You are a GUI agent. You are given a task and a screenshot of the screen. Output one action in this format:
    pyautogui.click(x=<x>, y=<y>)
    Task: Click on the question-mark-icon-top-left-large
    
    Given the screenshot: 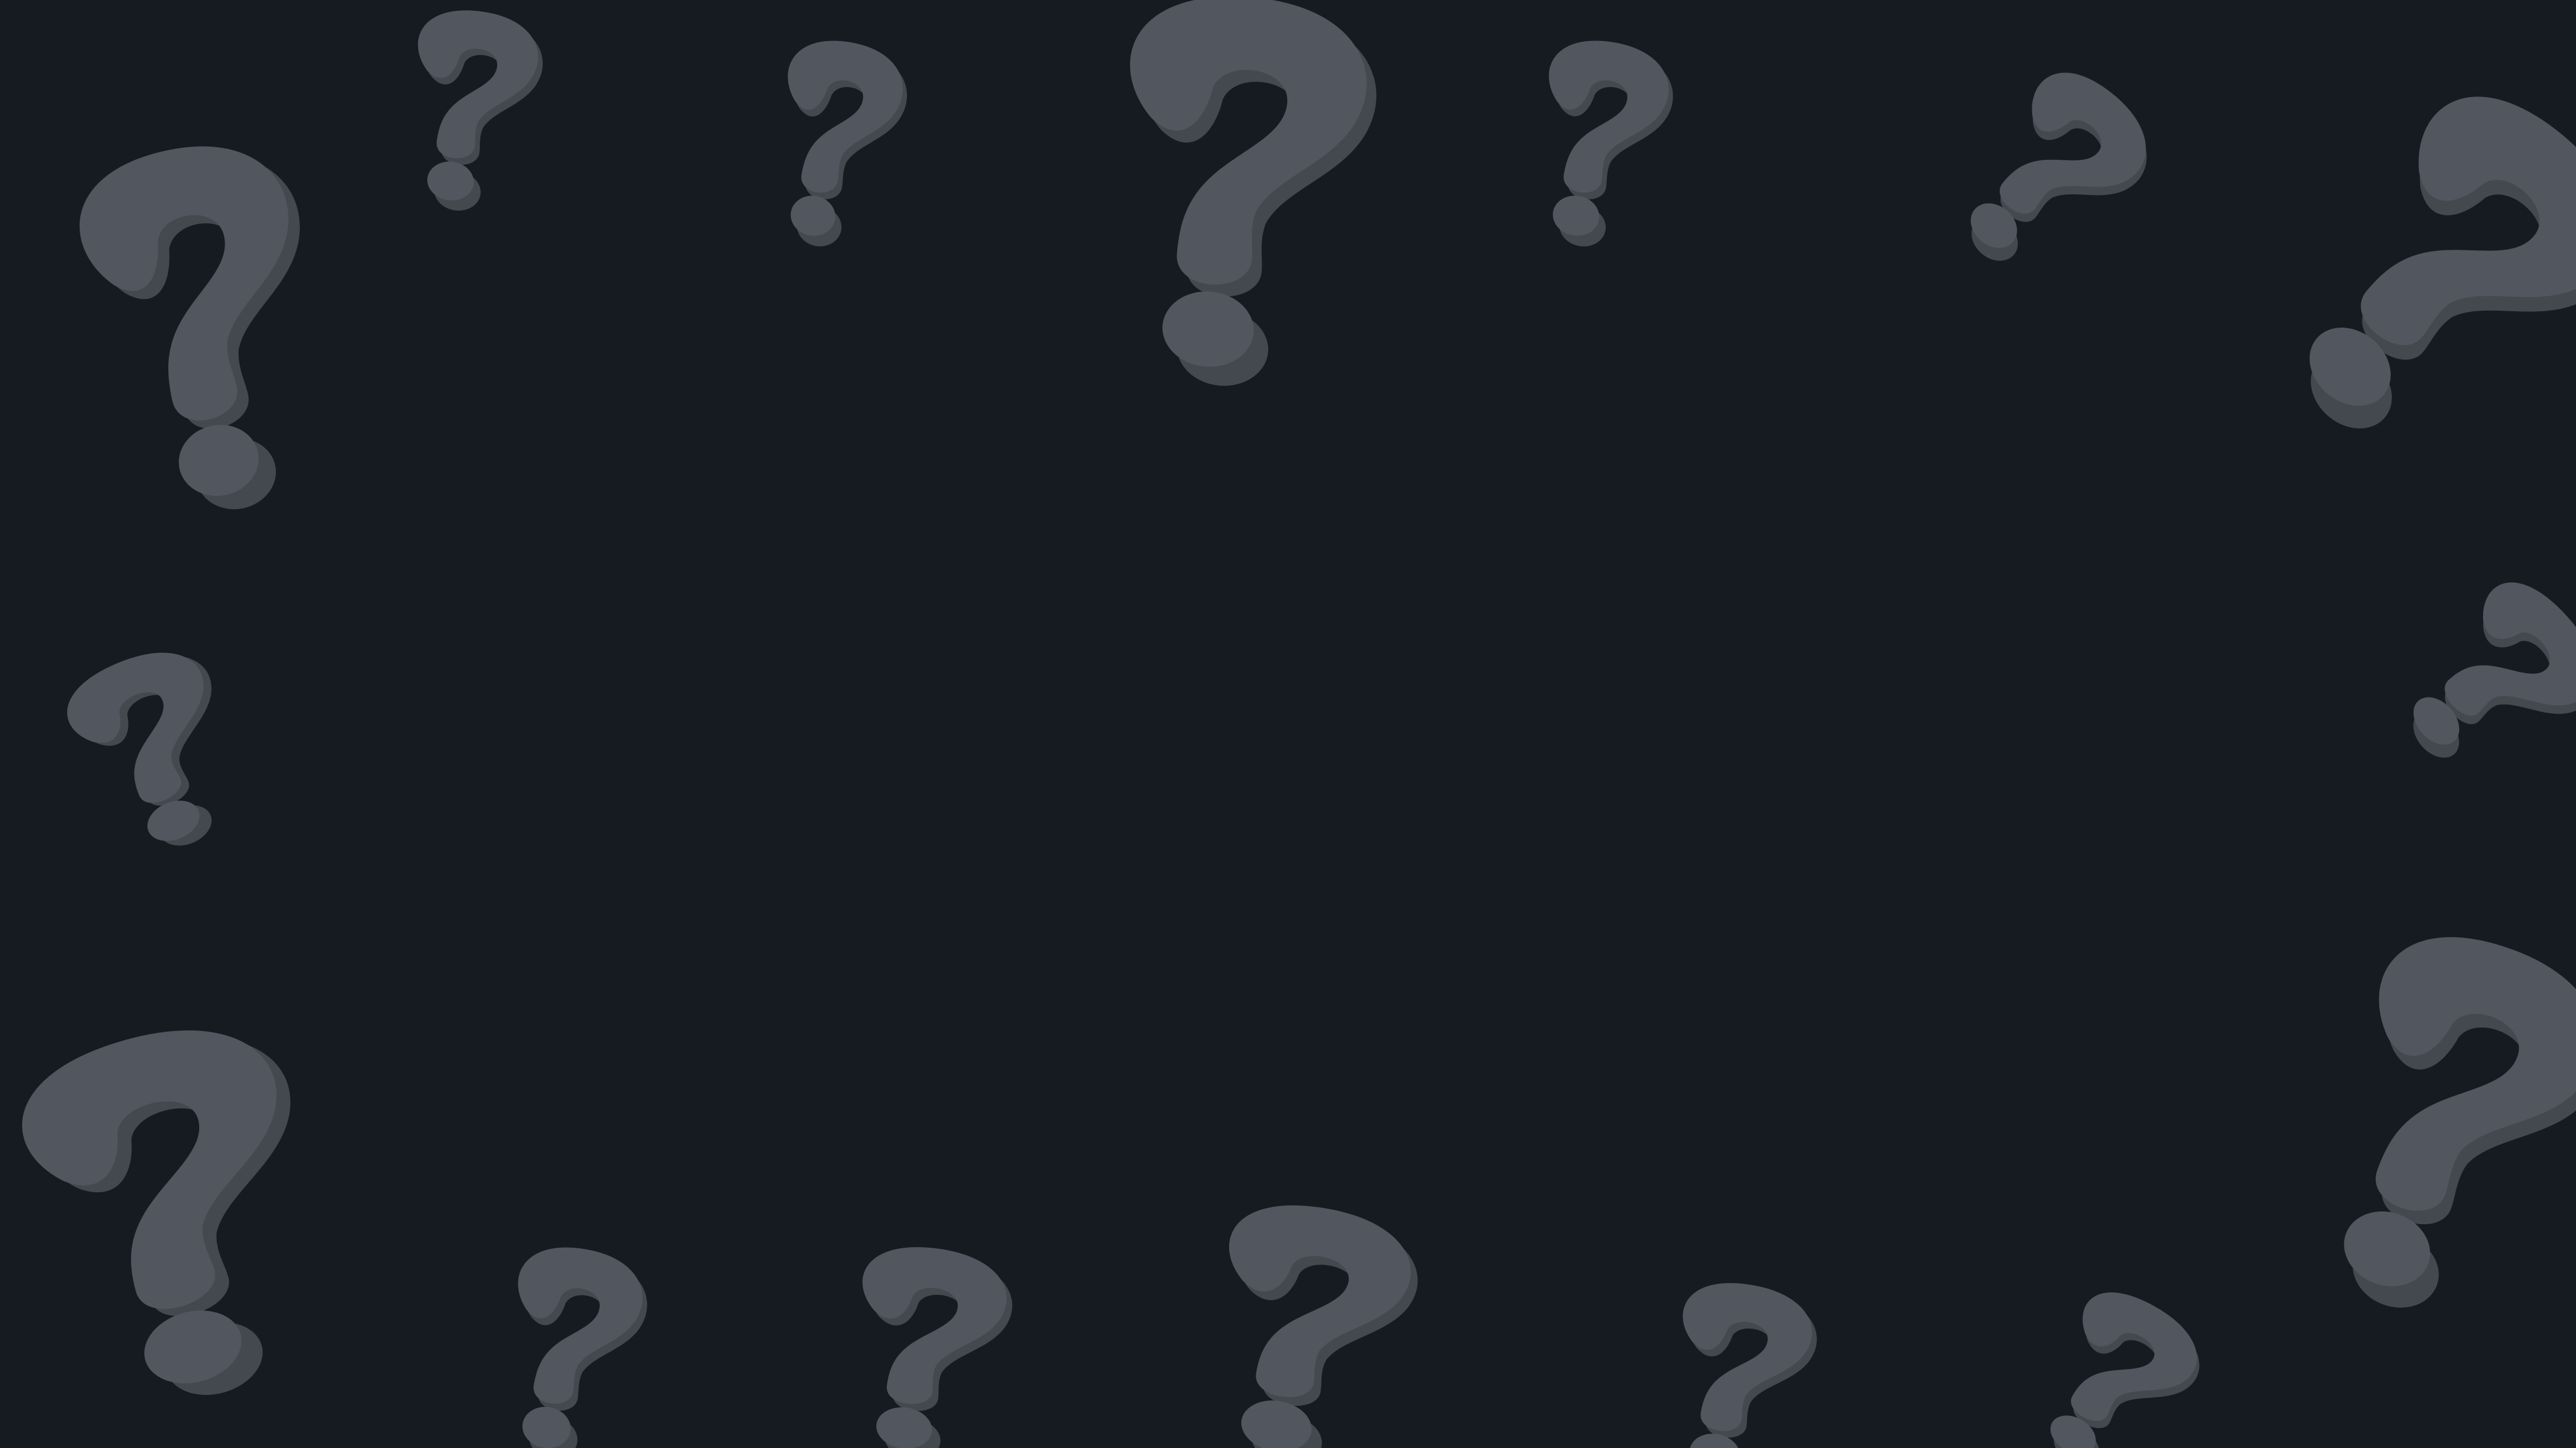 What is the action you would take?
    pyautogui.click(x=190, y=328)
    